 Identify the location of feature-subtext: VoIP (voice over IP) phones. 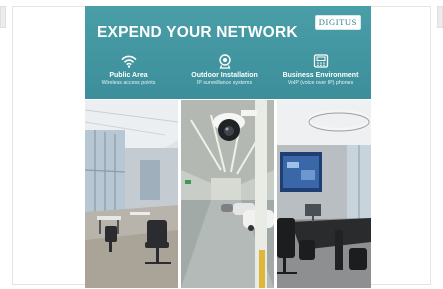
(320, 83).